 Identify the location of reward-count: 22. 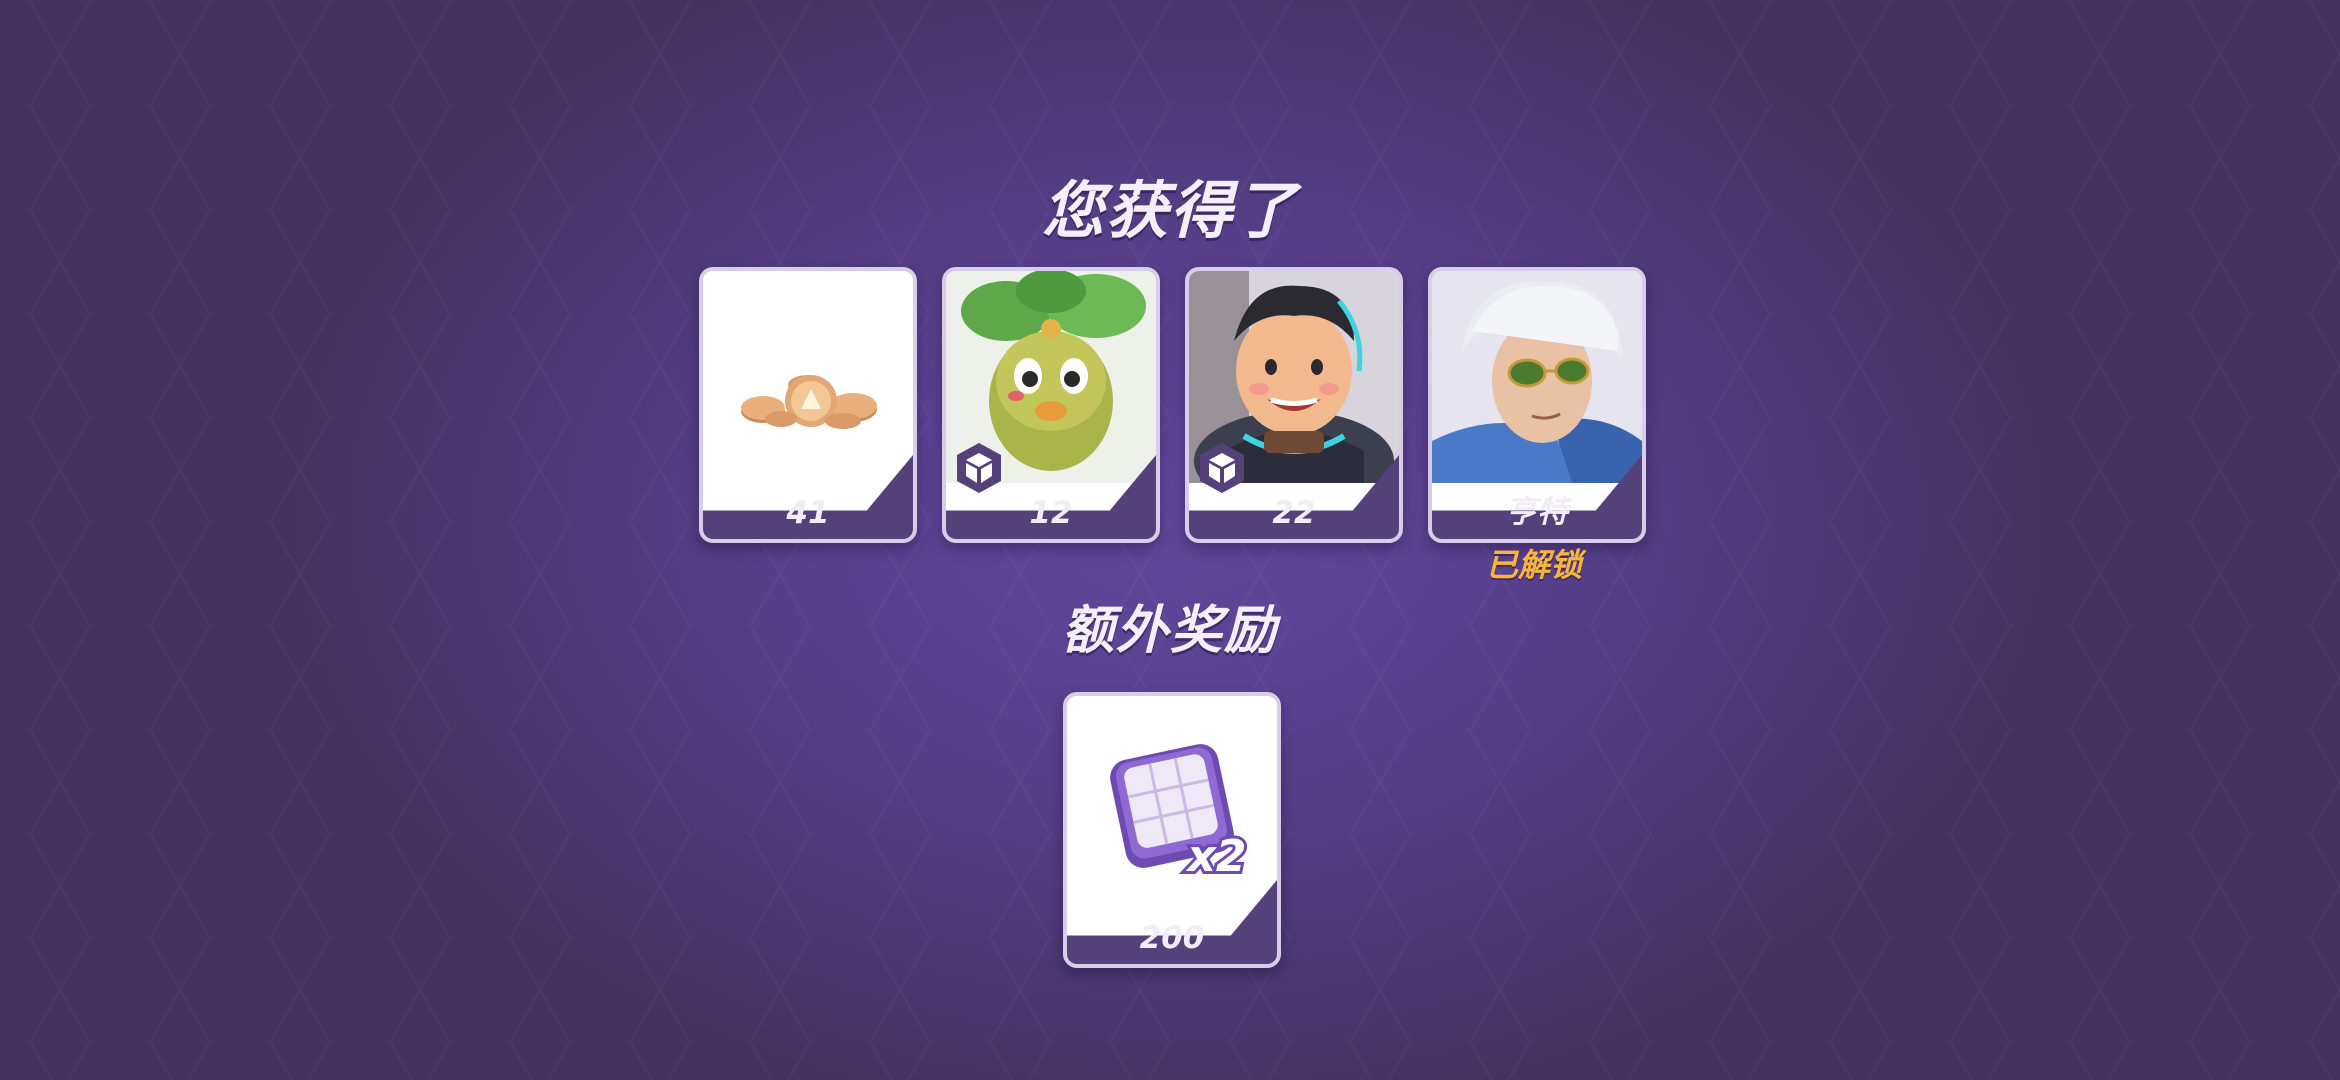
(1294, 513).